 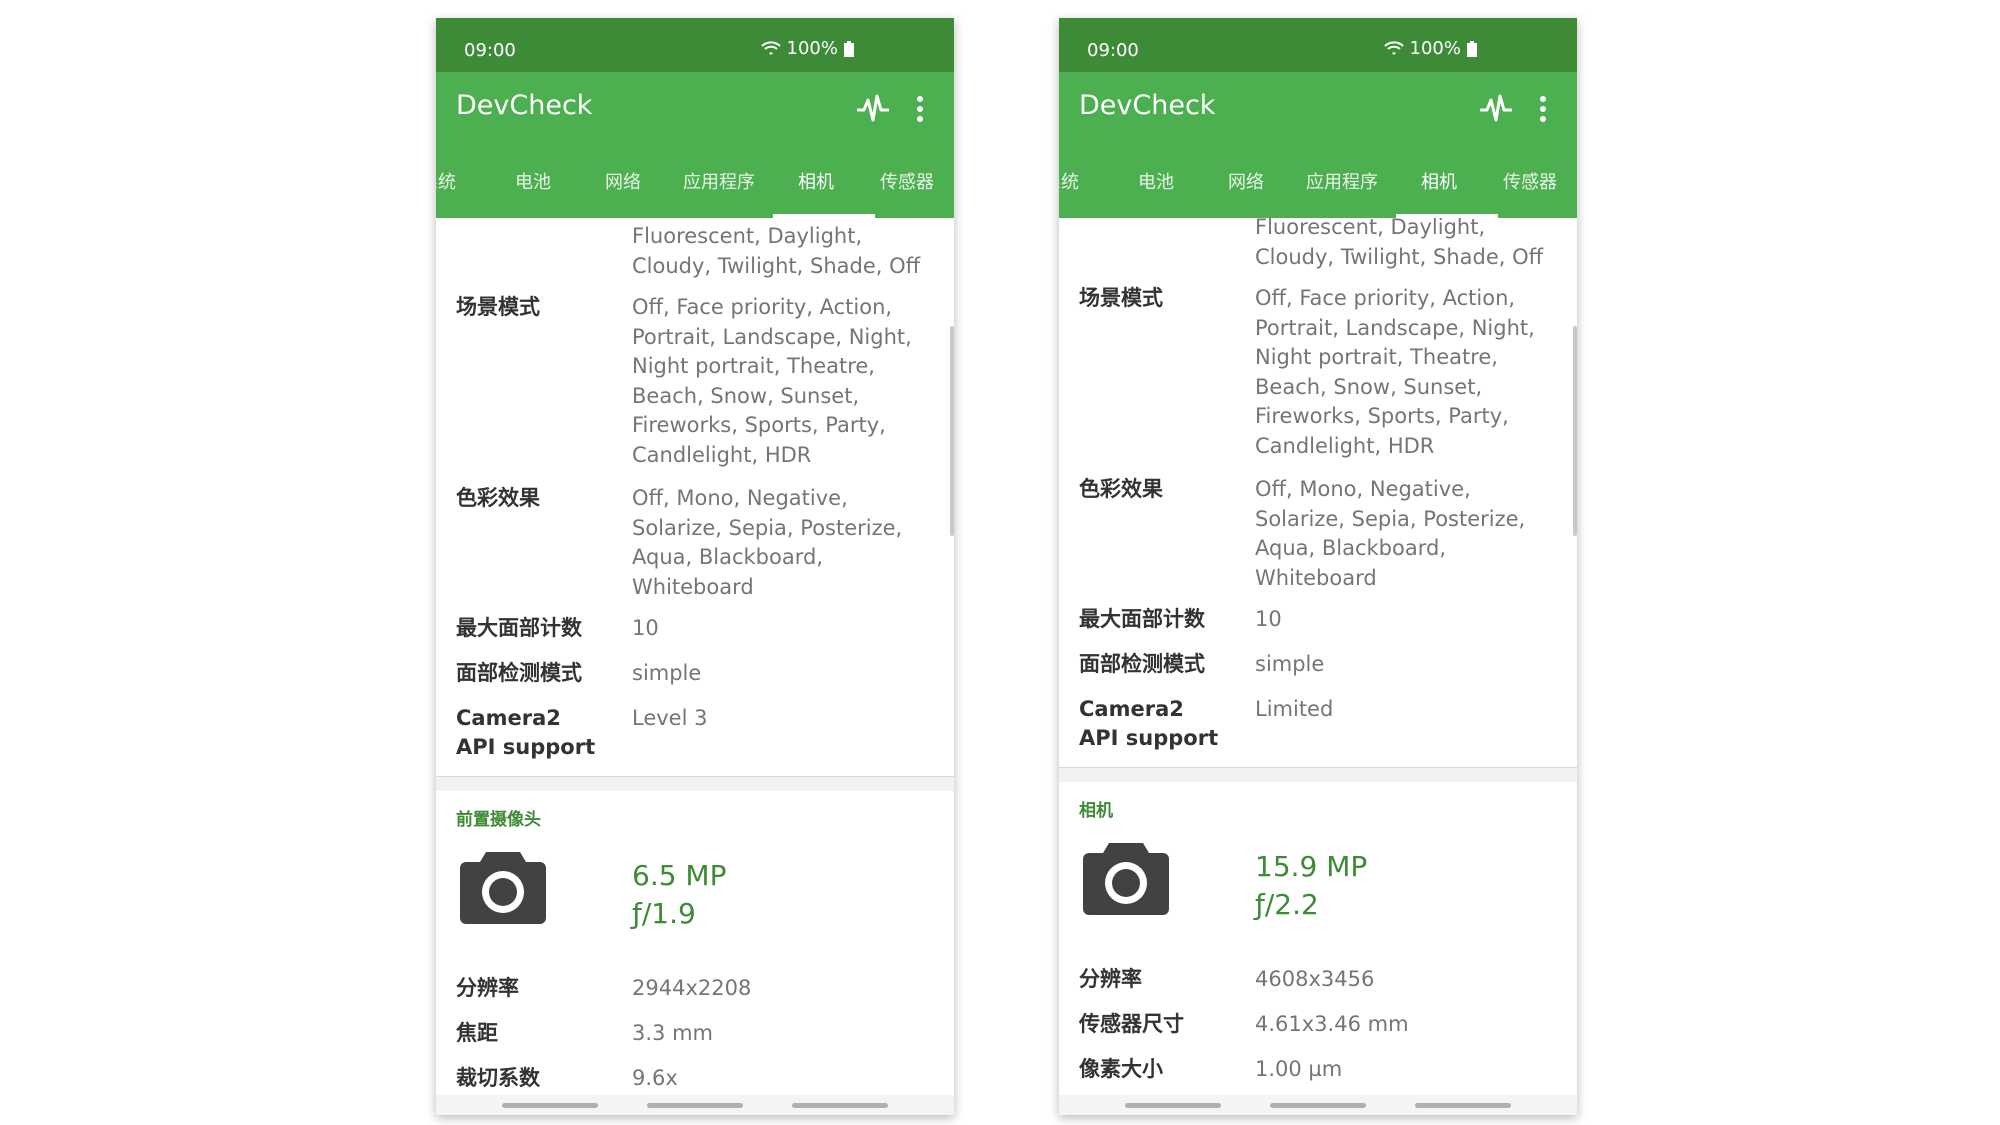 I want to click on value: 9.6x, so click(x=655, y=1078).